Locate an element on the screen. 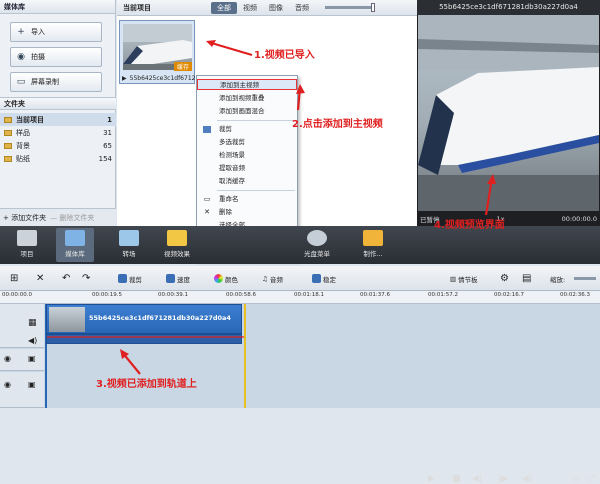 The width and height of the screenshot is (600, 484). next-frame-icon: |▶ is located at coordinates (503, 479).